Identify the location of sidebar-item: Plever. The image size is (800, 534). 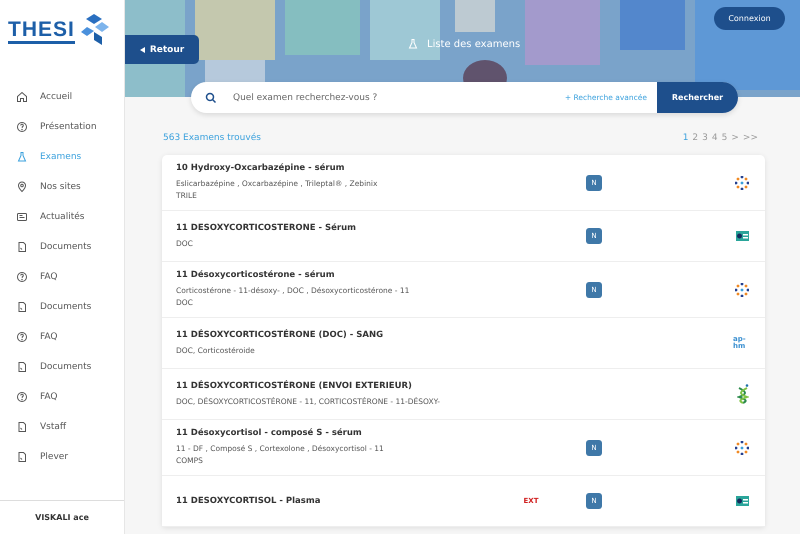
(62, 457).